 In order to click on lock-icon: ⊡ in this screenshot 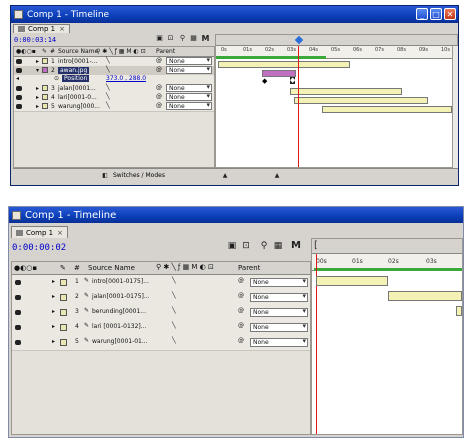, I will do `click(170, 38)`.